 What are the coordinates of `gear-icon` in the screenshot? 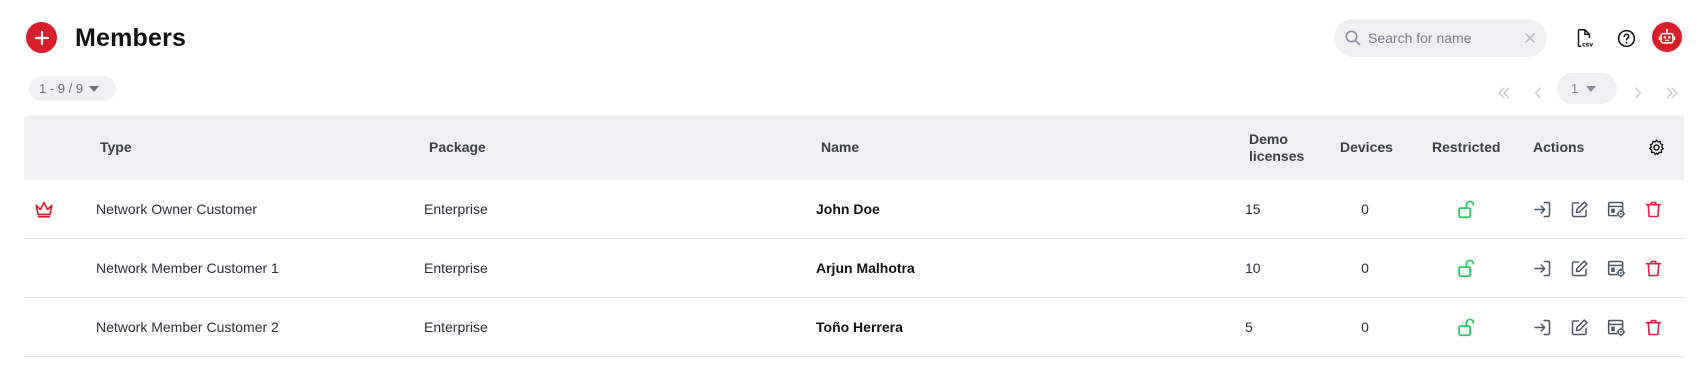 It's located at (1656, 146).